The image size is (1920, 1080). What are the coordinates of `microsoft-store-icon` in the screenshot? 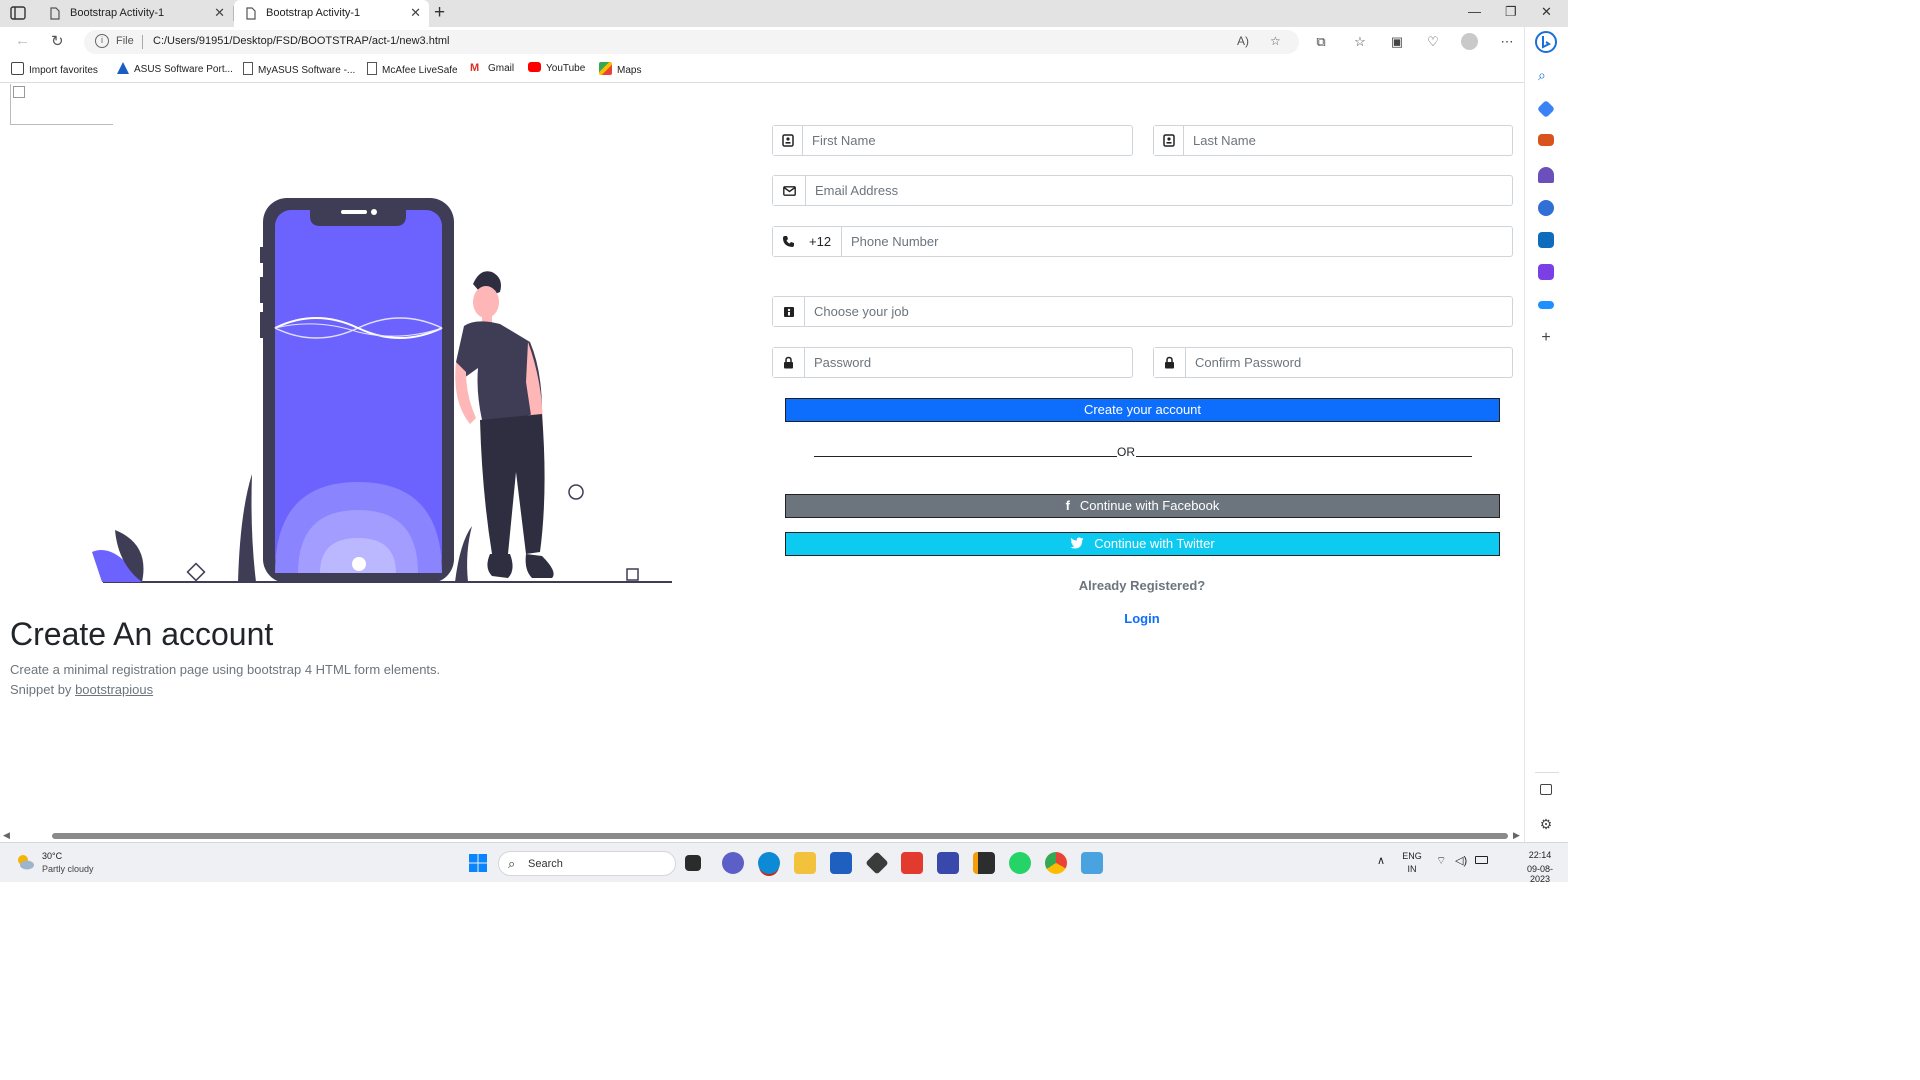 It's located at (841, 863).